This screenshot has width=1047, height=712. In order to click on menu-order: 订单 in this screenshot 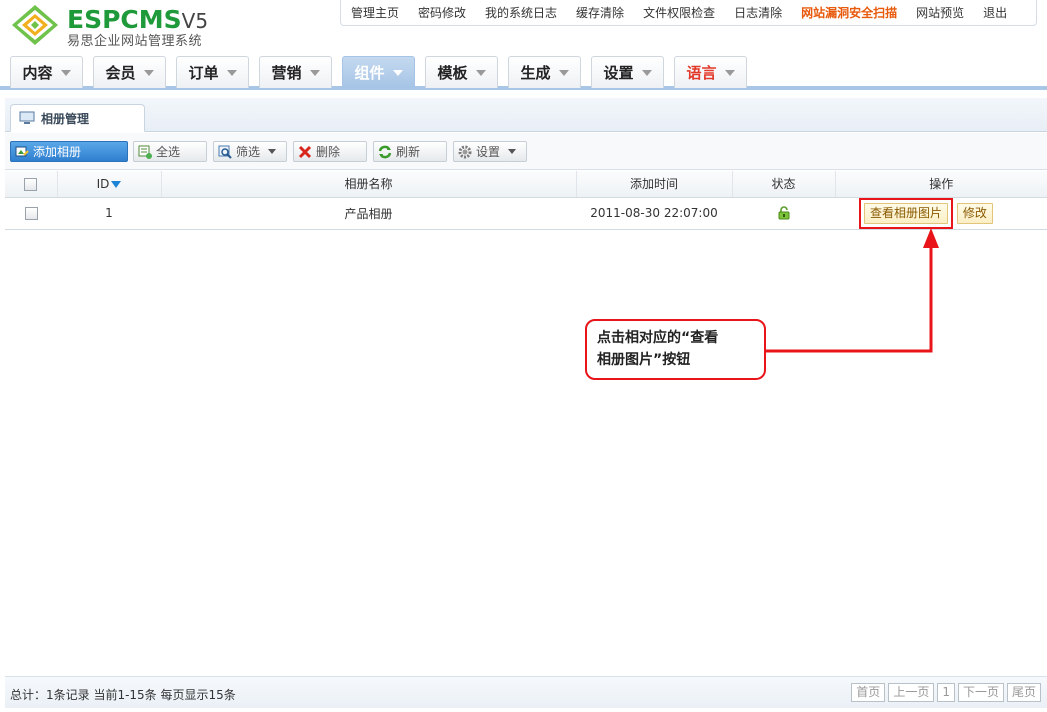, I will do `click(212, 72)`.